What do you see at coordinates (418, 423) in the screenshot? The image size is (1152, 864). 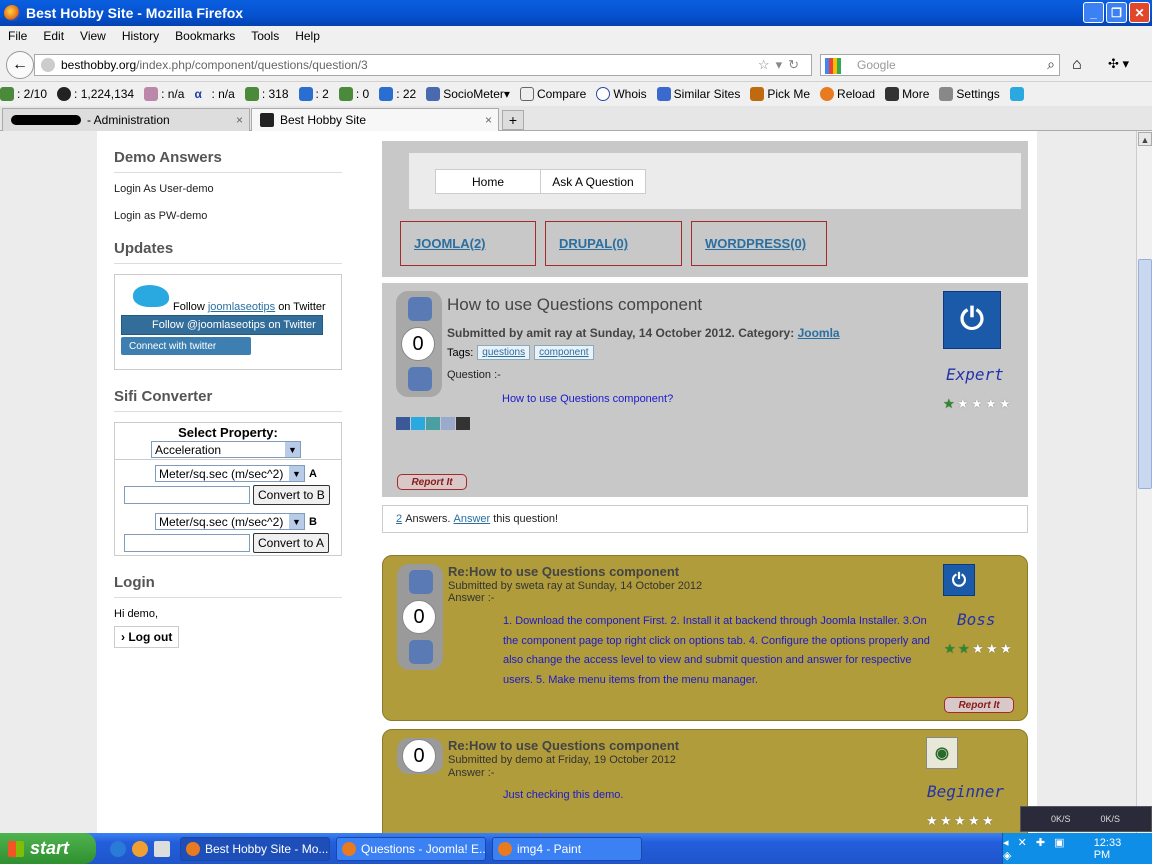 I see `twitter-icon` at bounding box center [418, 423].